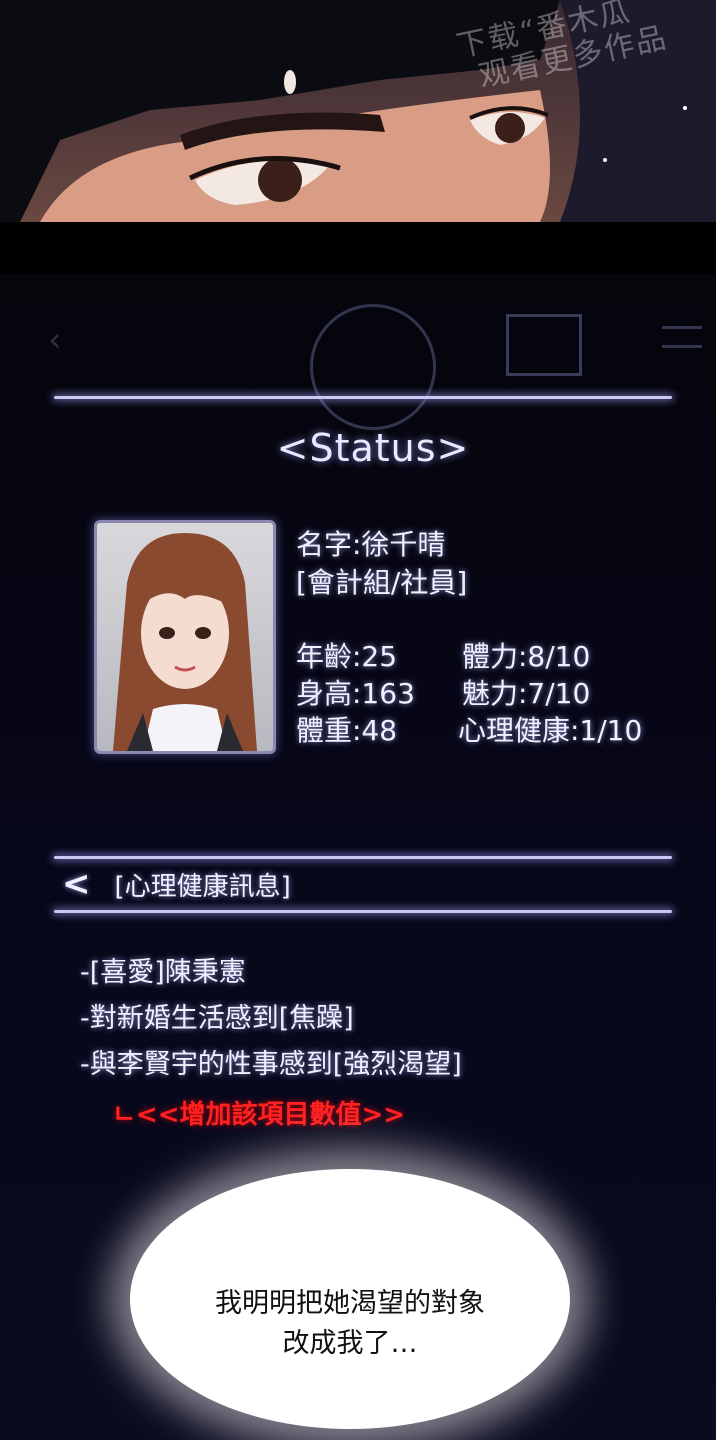 Image resolution: width=716 pixels, height=1440 pixels. I want to click on speech-line-1: 我明明把她渴望的對象, so click(350, 1303).